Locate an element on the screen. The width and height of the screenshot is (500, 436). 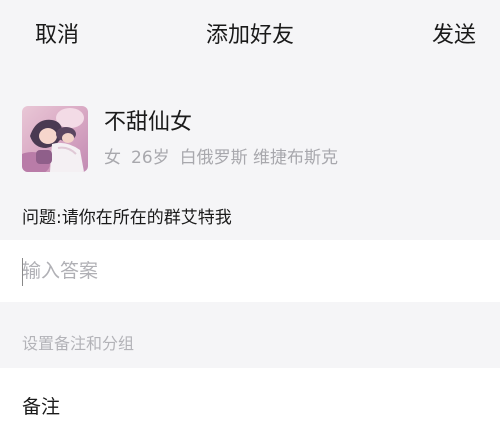
page-title: 添加好友 is located at coordinates (249, 35).